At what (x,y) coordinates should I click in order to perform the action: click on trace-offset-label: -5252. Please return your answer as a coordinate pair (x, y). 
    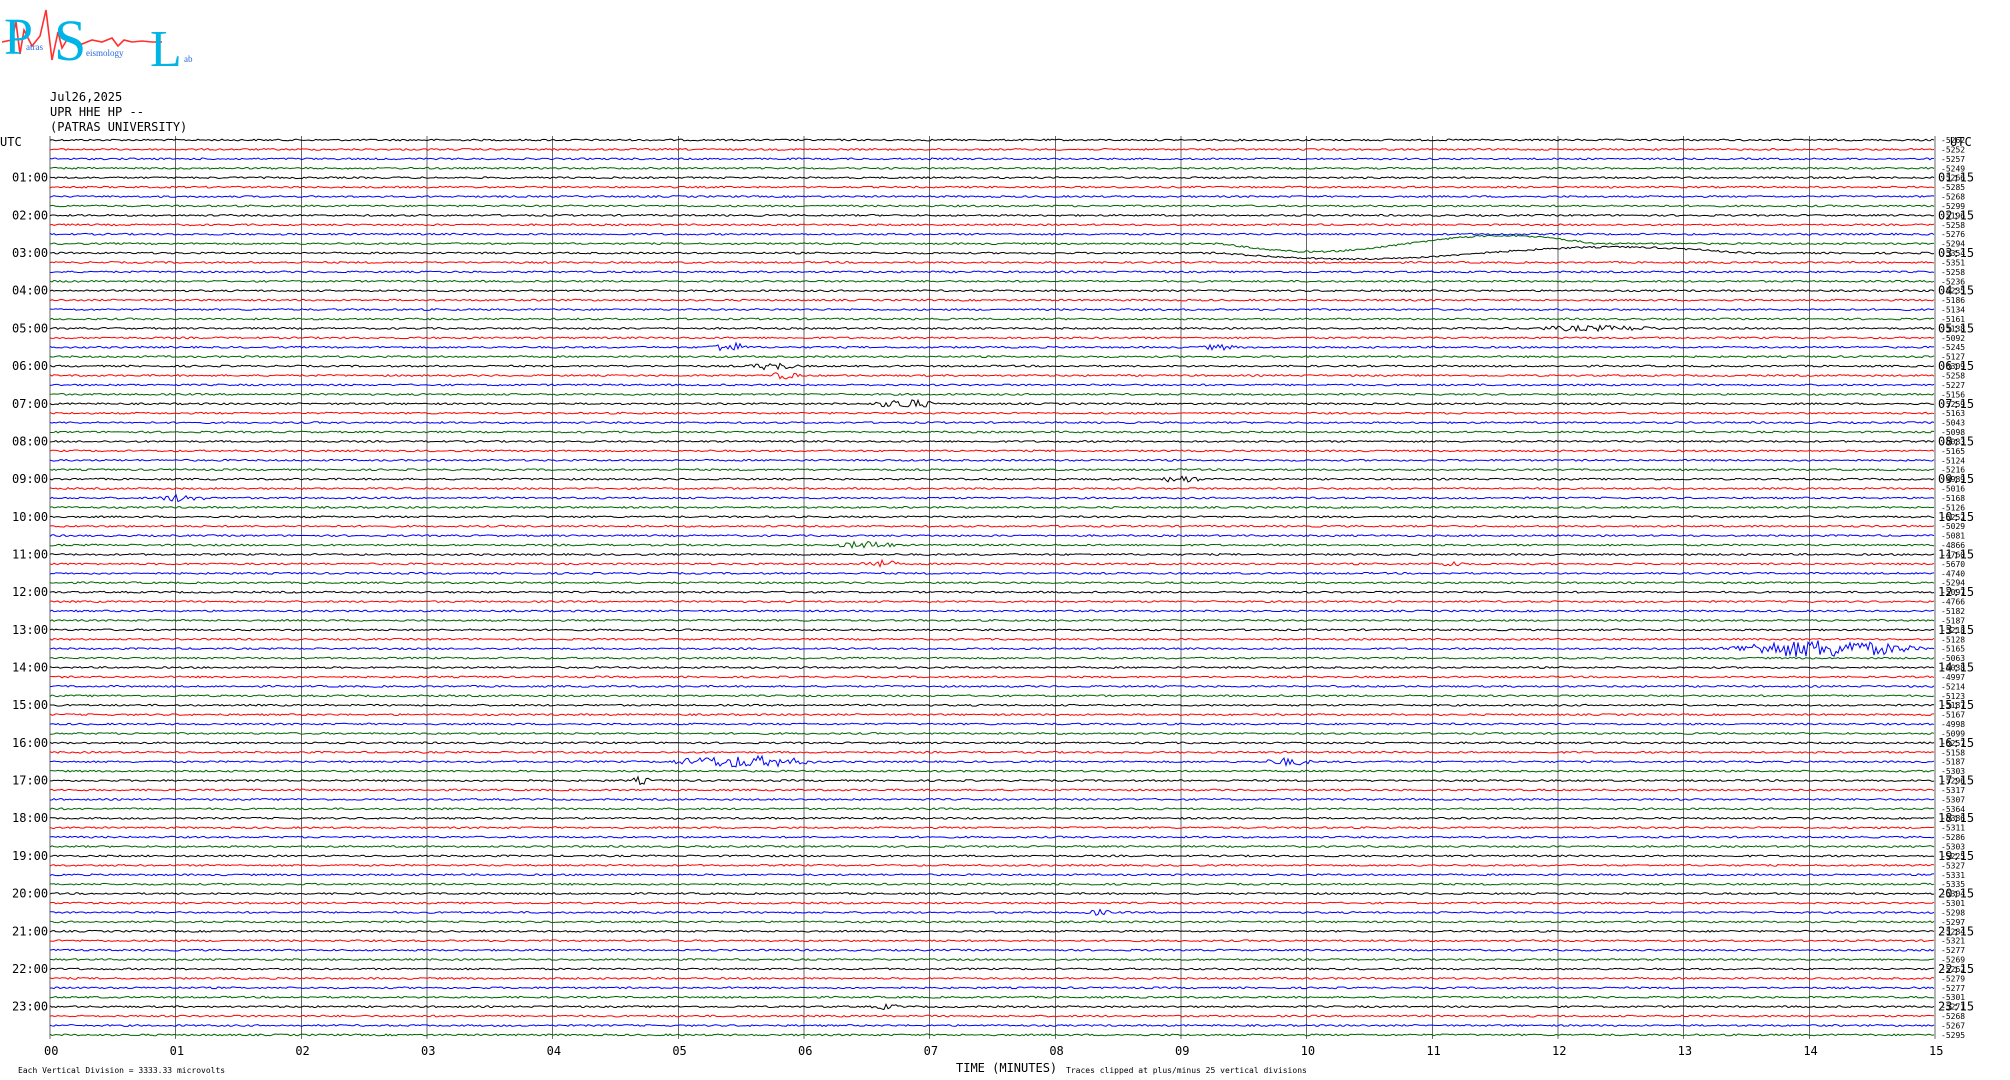
    Looking at the image, I should click on (1953, 149).